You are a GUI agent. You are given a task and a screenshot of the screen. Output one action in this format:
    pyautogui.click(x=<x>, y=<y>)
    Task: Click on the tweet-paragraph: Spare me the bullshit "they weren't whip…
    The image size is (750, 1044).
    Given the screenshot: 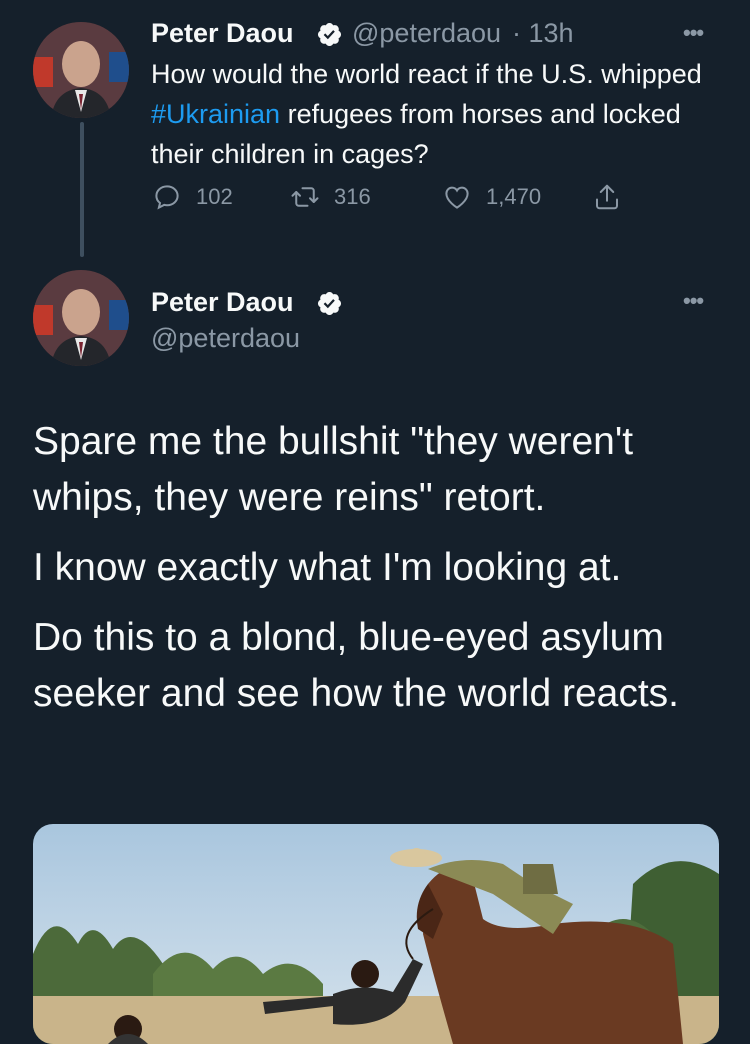 What is the action you would take?
    pyautogui.click(x=333, y=469)
    